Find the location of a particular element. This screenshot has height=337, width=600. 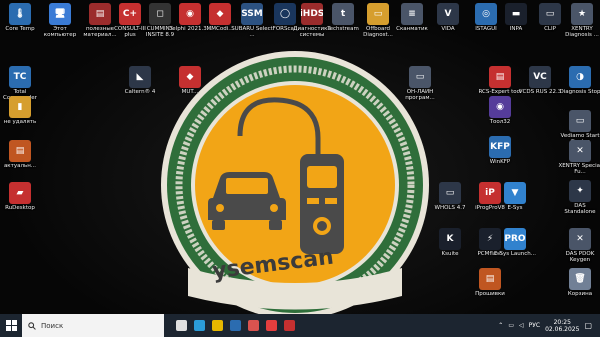

desktop-icon-label: Core Temp is located at coordinates (20, 29).